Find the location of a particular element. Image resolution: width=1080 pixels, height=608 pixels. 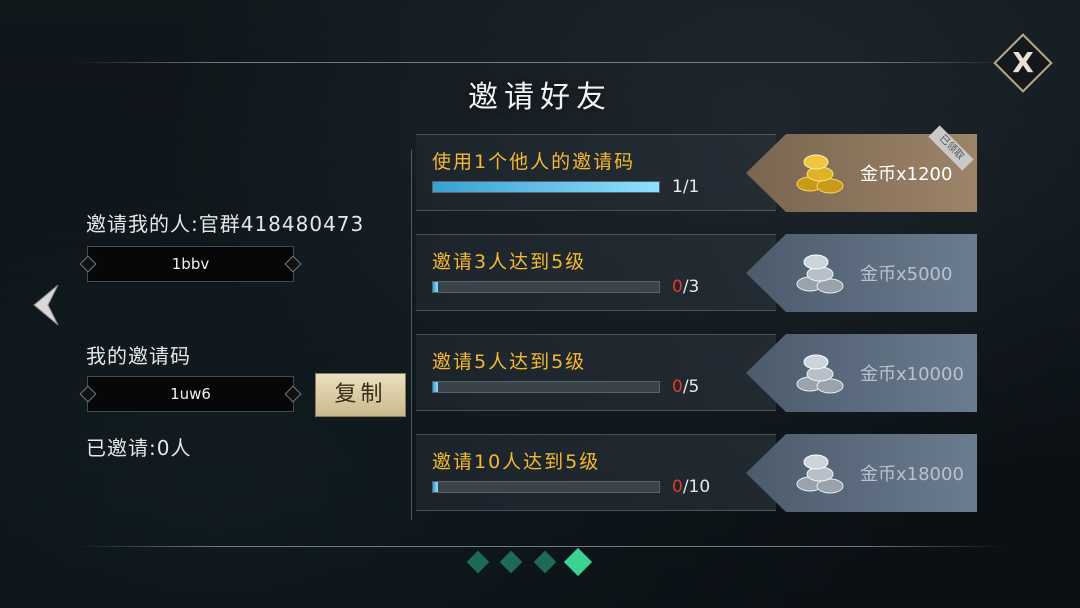

progress-count: 0/10 is located at coordinates (691, 487).